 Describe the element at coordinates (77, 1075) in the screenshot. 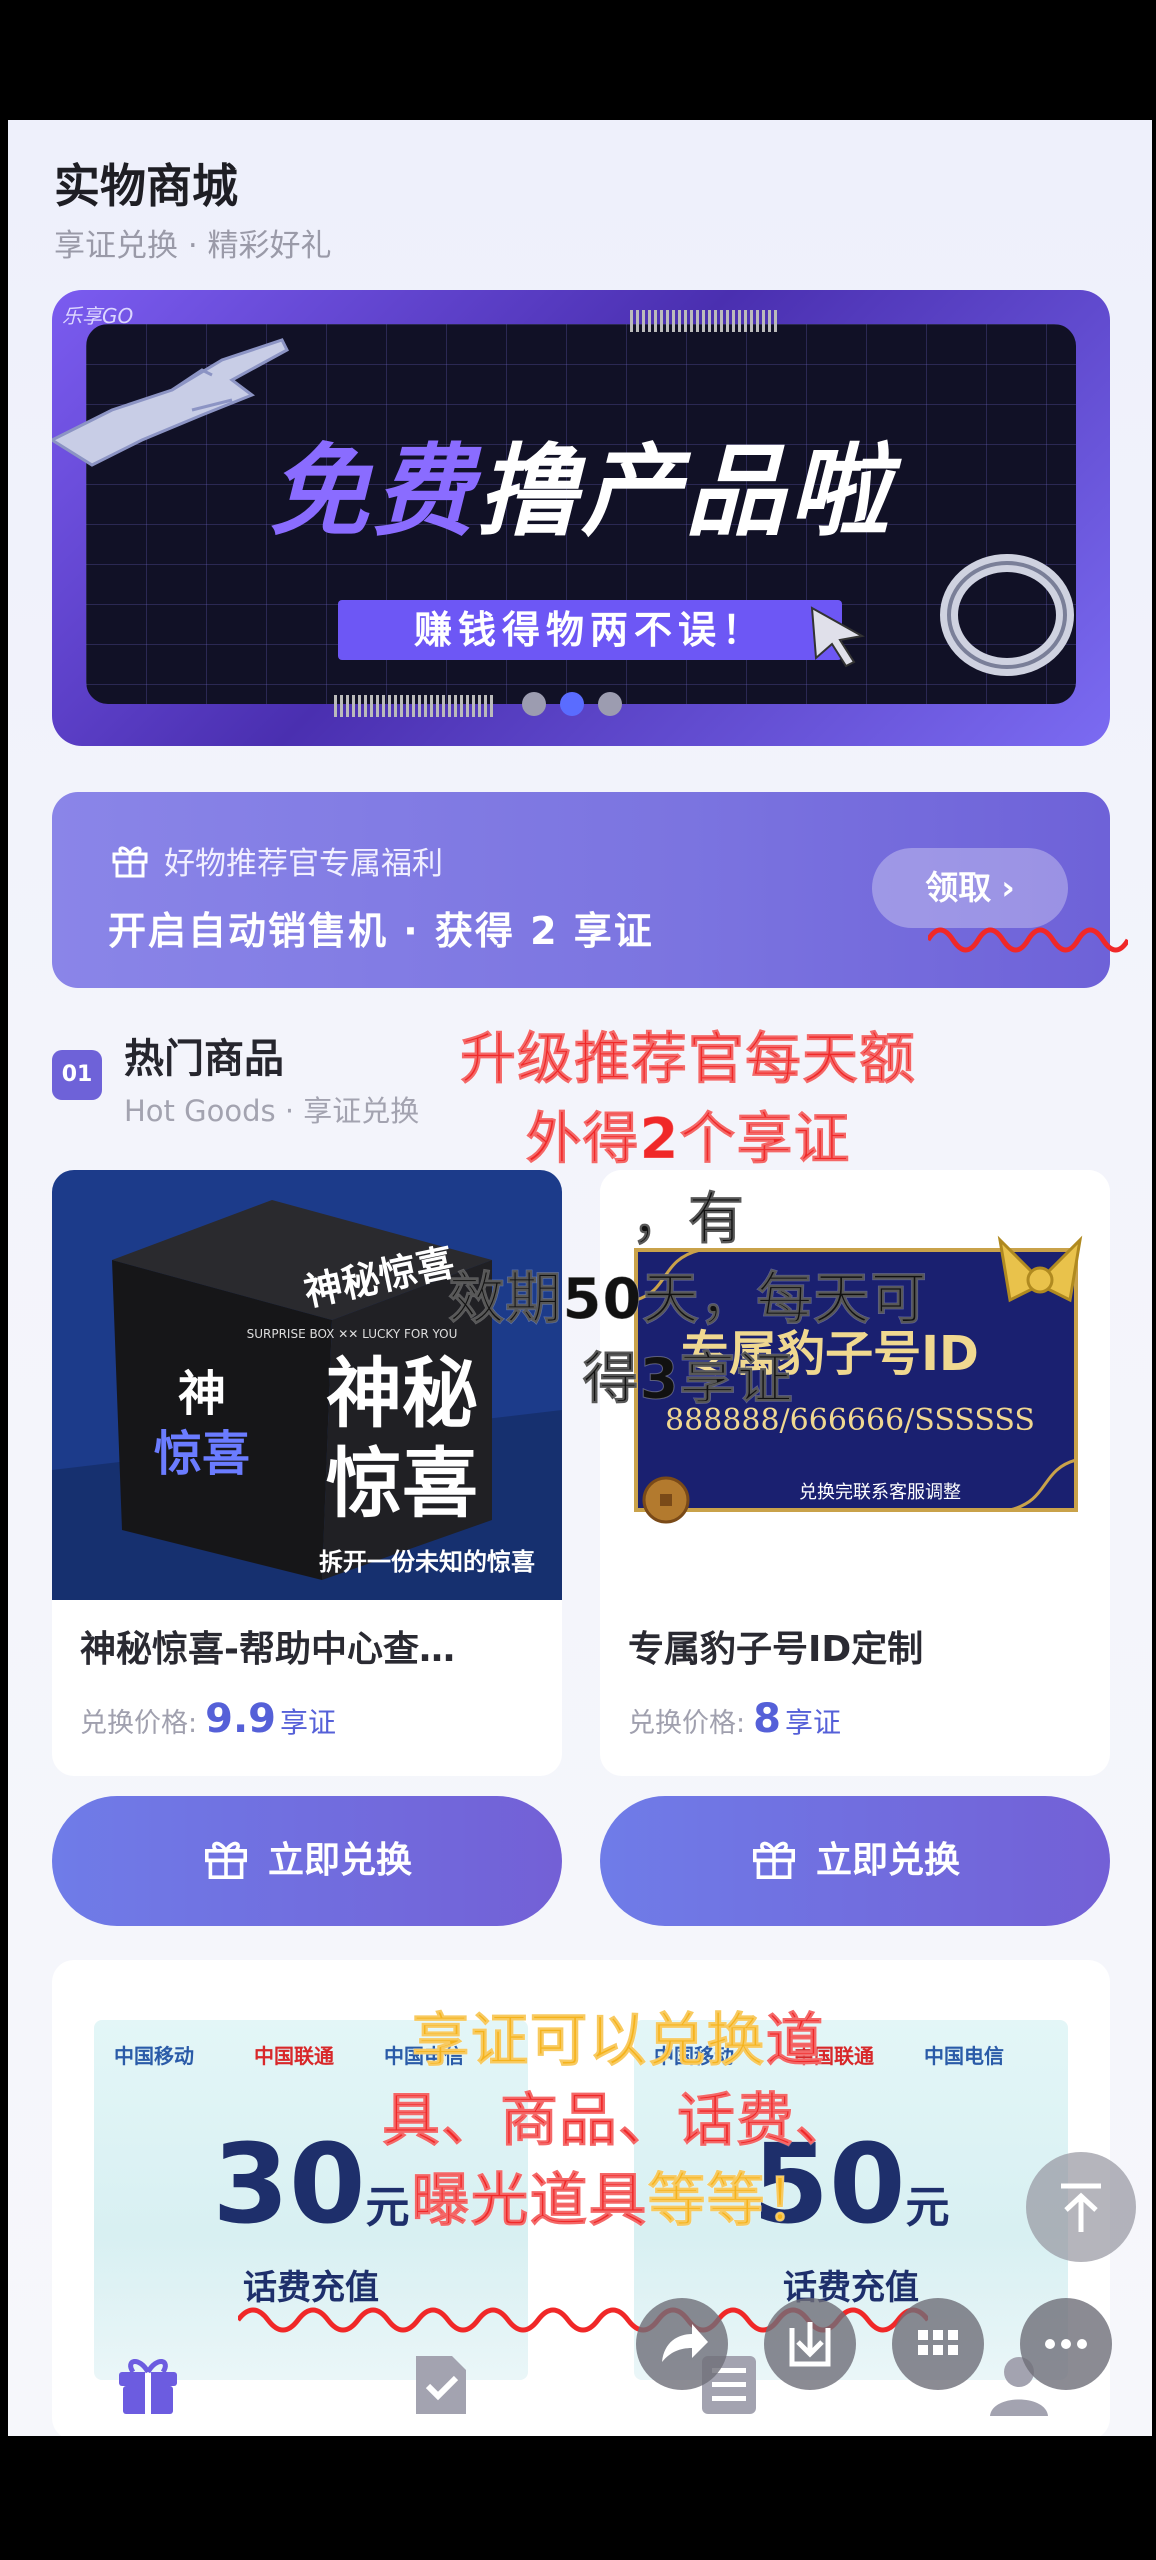

I see `section-number-badge: 01` at that location.